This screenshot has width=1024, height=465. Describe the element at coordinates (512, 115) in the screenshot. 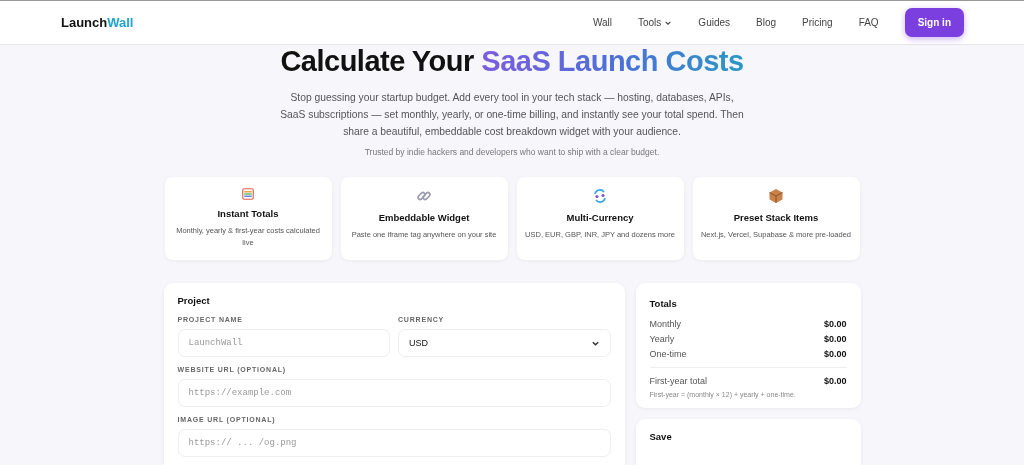

I see `hero-description: Stop guessing your startup budget. Add every tool in your tech stack — hosting, databases, APIs, SaaS subscriptions — set monthly, yearly, or one-time billing, and instantly see your total spend. Then share a beautiful, embeddable cost breakdown widget with your audience.` at that location.